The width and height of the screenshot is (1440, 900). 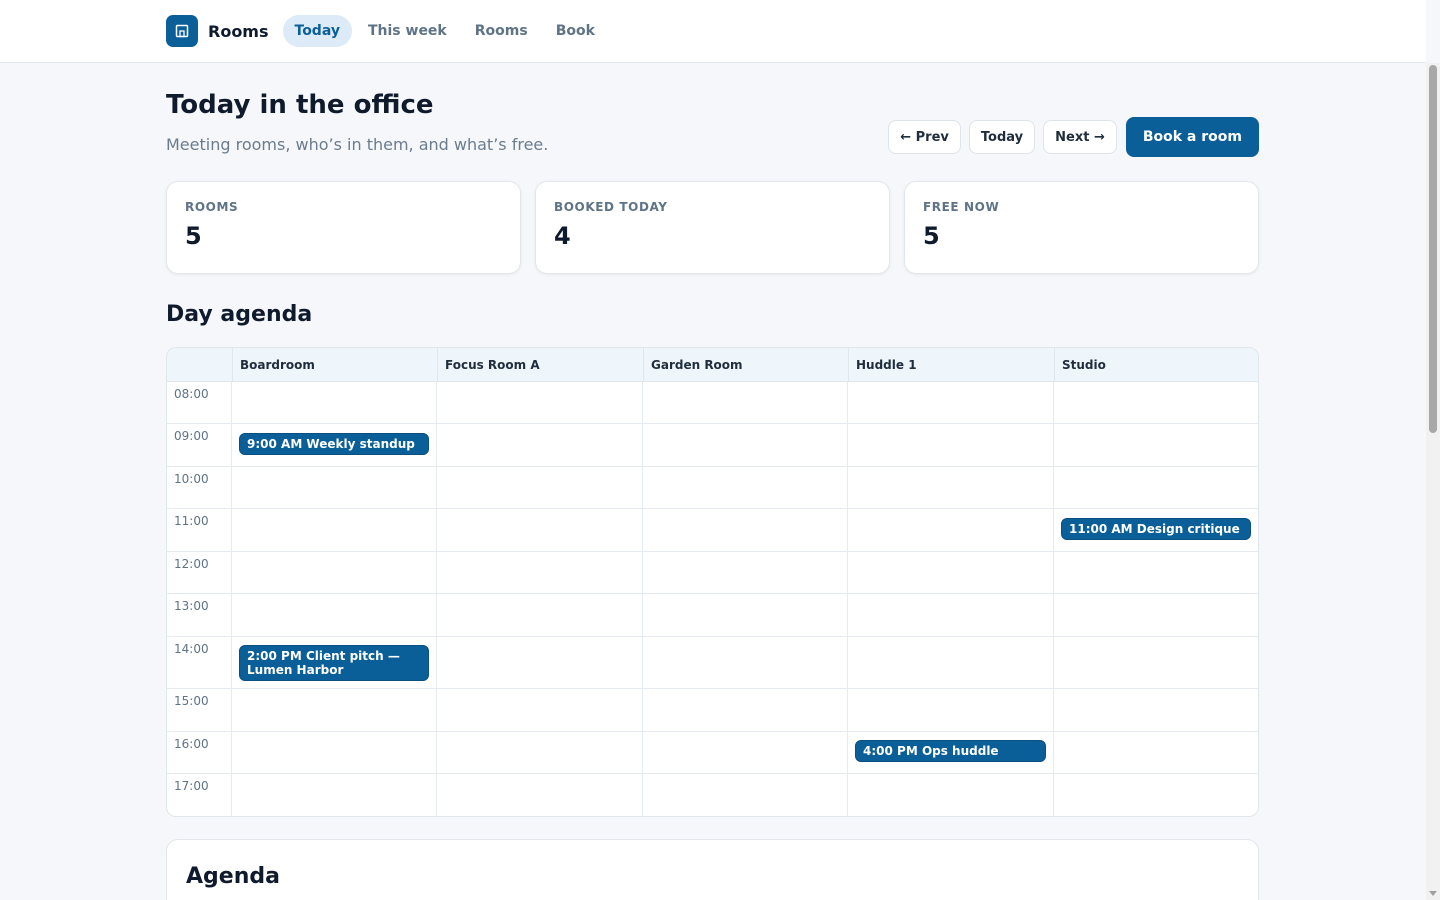 What do you see at coordinates (191, 649) in the screenshot?
I see `time-label: 14:00` at bounding box center [191, 649].